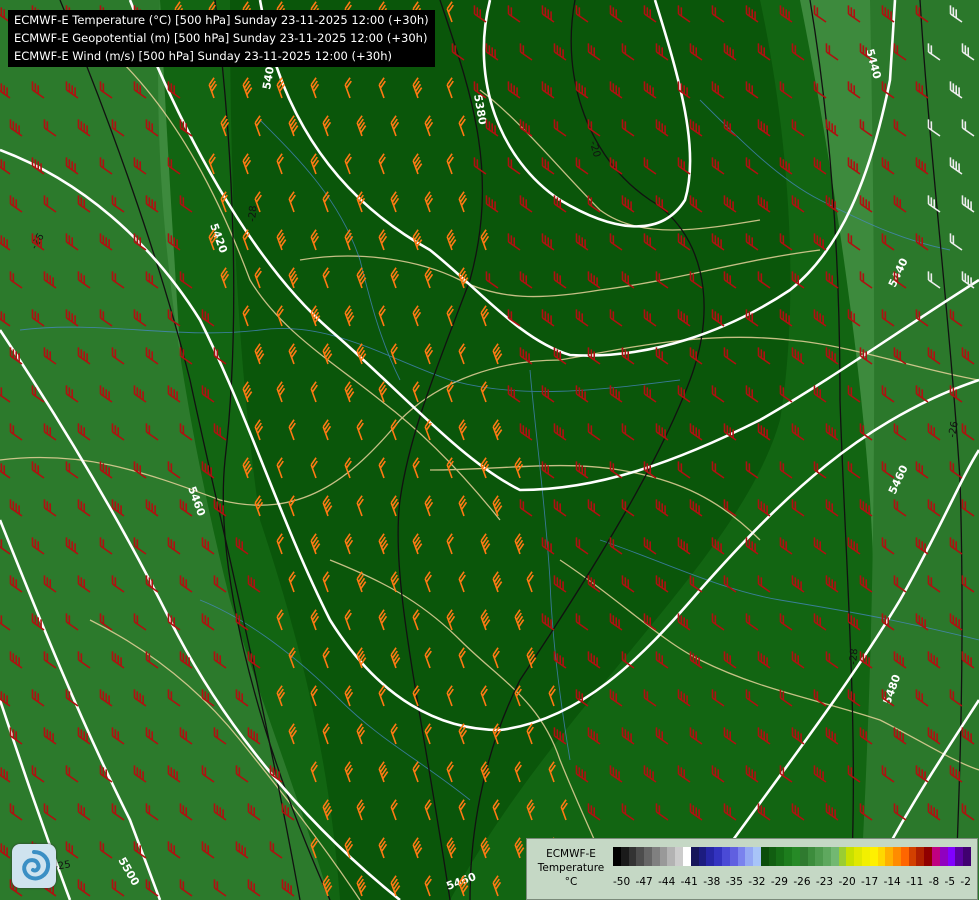 The width and height of the screenshot is (979, 900). Describe the element at coordinates (870, 882) in the screenshot. I see `colorscale-tick: -17` at that location.